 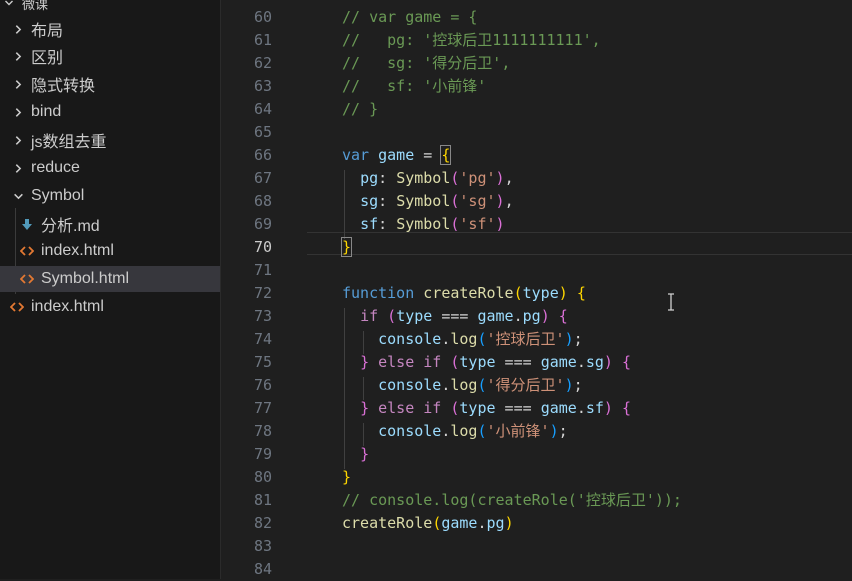 What do you see at coordinates (85, 278) in the screenshot?
I see `tree-item-label: Symbol.html` at bounding box center [85, 278].